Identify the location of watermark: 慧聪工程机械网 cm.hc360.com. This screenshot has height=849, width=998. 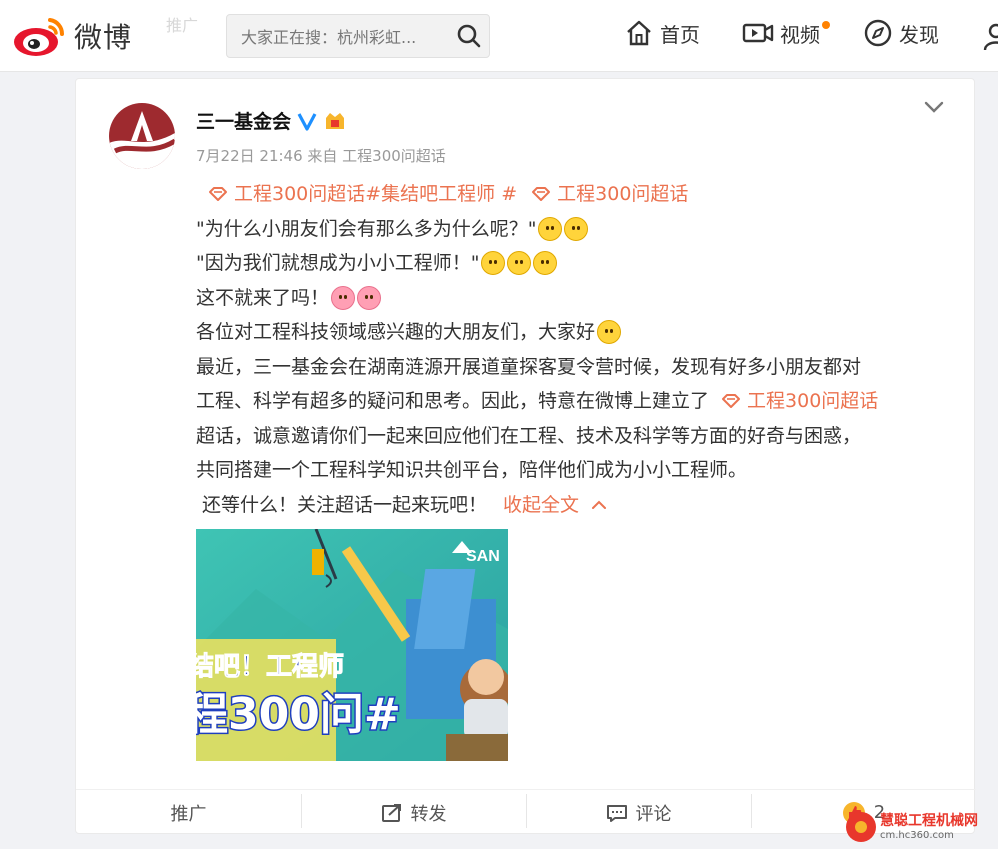
(921, 827).